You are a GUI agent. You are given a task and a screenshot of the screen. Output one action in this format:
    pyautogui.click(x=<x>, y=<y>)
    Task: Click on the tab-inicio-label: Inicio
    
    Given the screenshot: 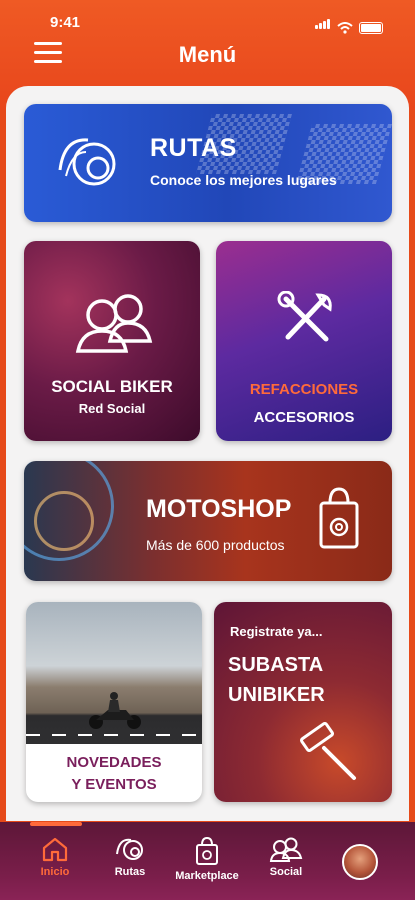 What is the action you would take?
    pyautogui.click(x=55, y=872)
    